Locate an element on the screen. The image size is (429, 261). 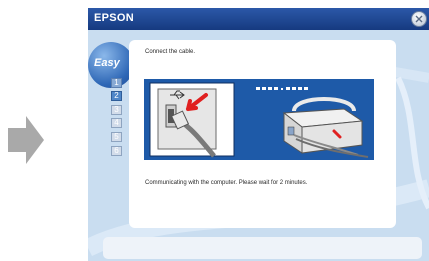
step-item: 6 is located at coordinates (116, 151).